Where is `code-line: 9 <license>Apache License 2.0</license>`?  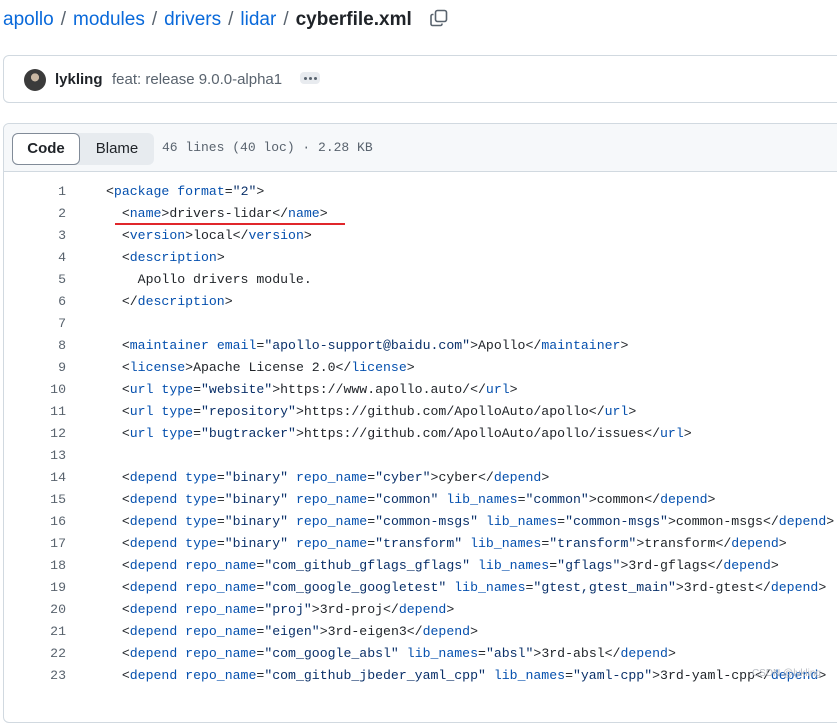
code-line: 9 <license>Apache License 2.0</license> is located at coordinates (420, 368).